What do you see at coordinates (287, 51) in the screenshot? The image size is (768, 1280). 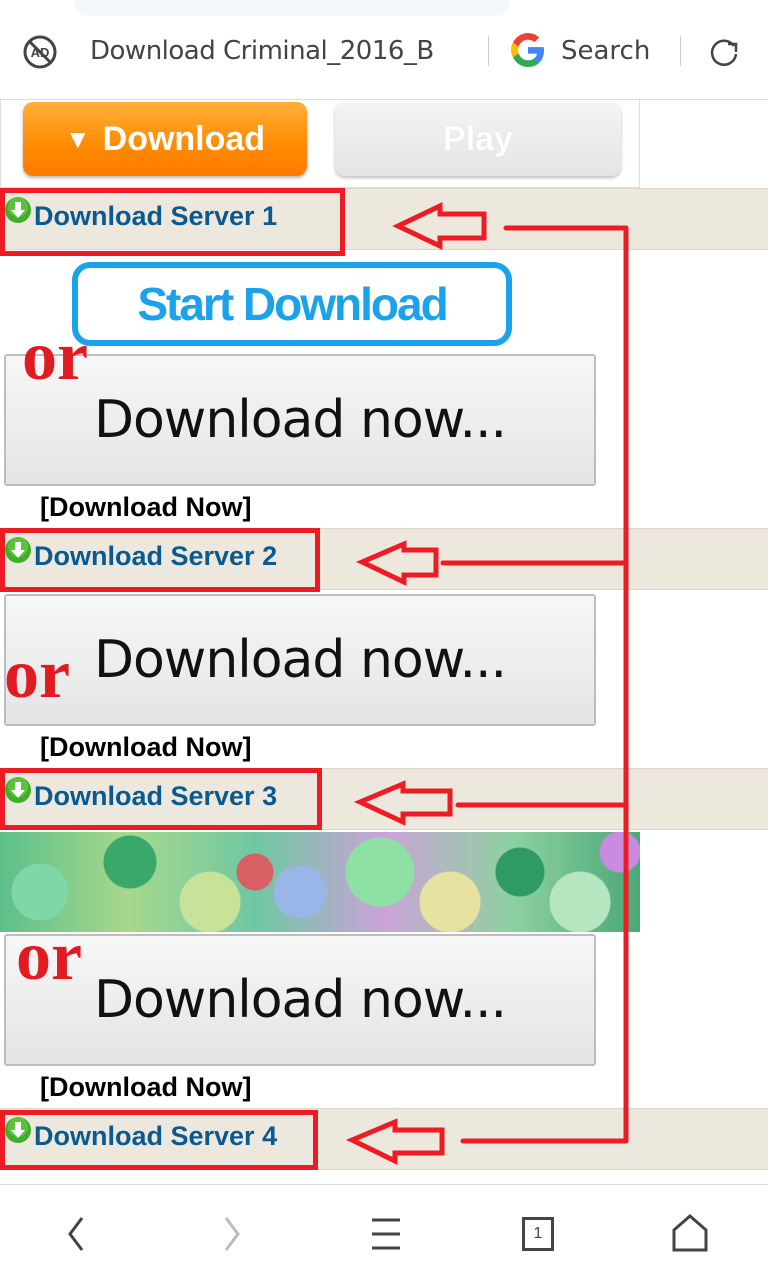 I see `page-title: Download Criminal_2016_B` at bounding box center [287, 51].